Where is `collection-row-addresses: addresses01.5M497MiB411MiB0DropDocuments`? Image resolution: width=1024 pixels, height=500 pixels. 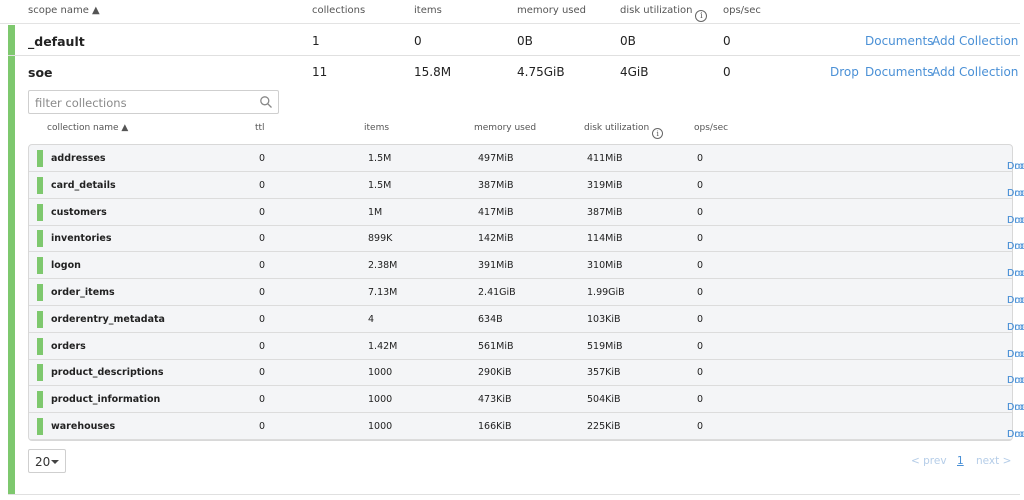 collection-row-addresses: addresses01.5M497MiB411MiB0DropDocuments is located at coordinates (526, 158).